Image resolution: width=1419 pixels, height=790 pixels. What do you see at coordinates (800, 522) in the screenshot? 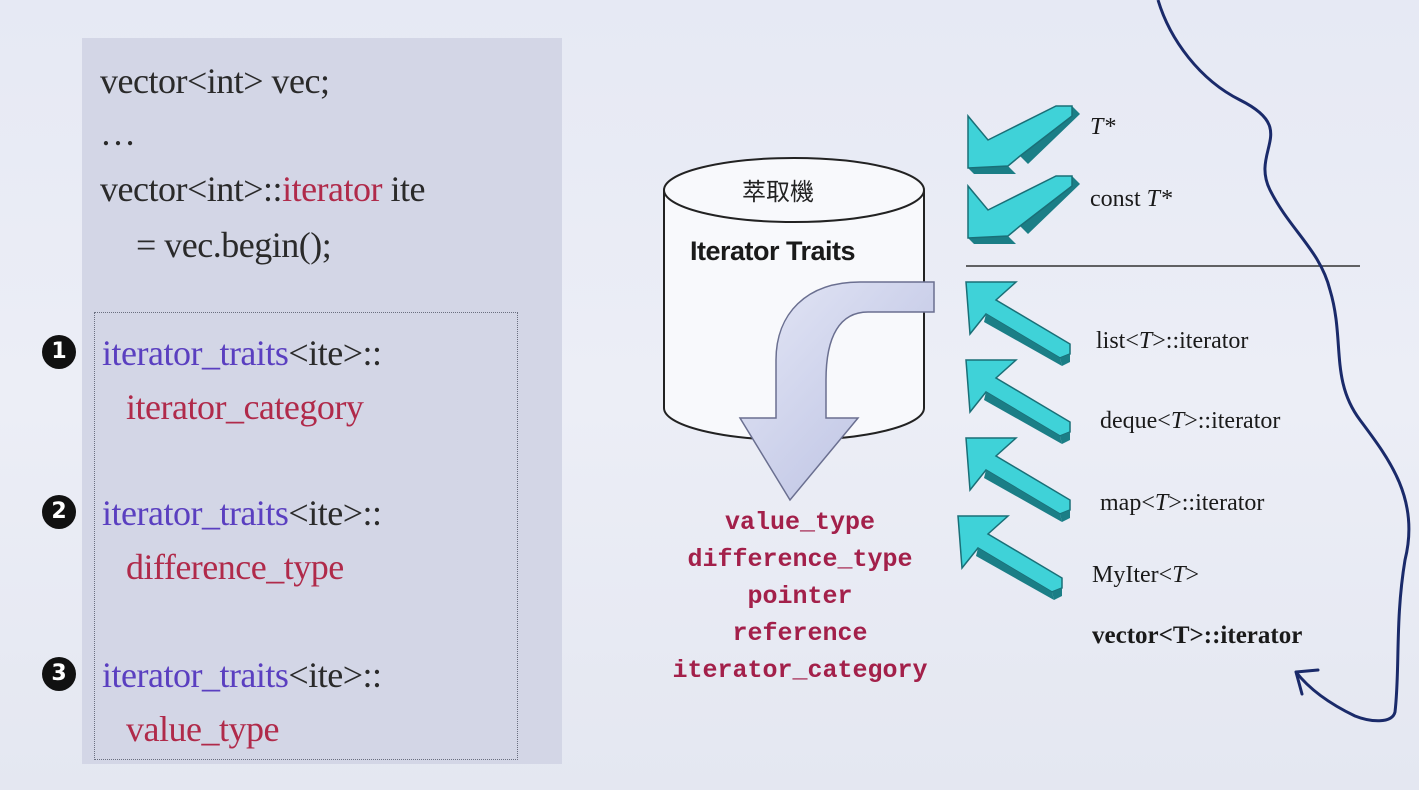
I see `output-value-type: value_type` at bounding box center [800, 522].